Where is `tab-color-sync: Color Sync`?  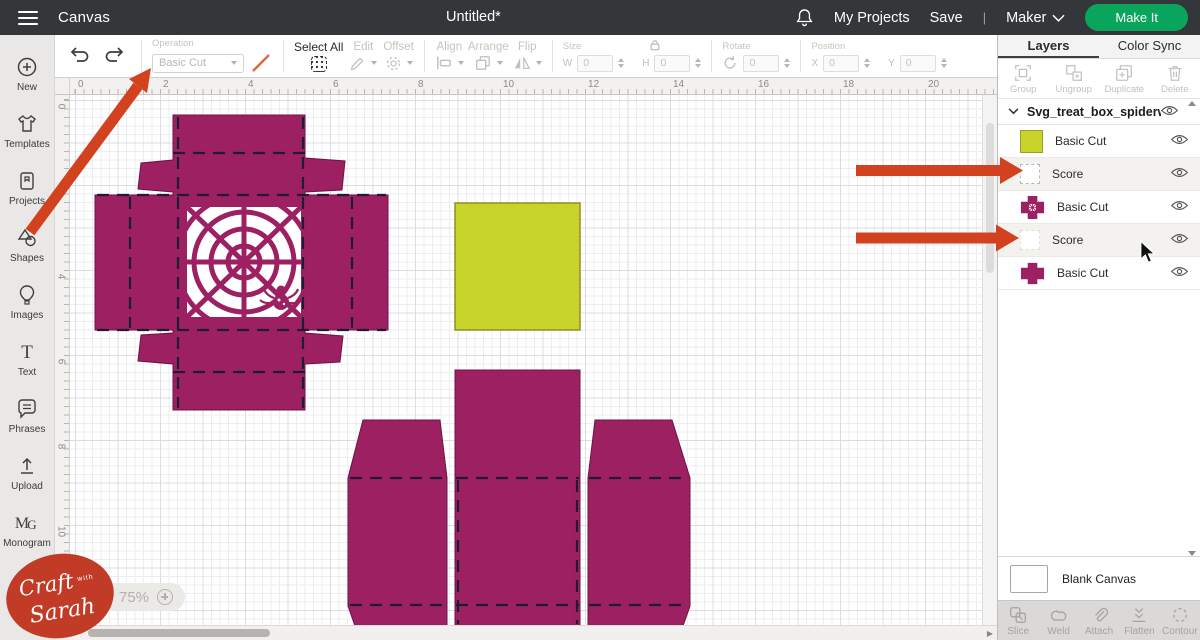 tab-color-sync: Color Sync is located at coordinates (1149, 46).